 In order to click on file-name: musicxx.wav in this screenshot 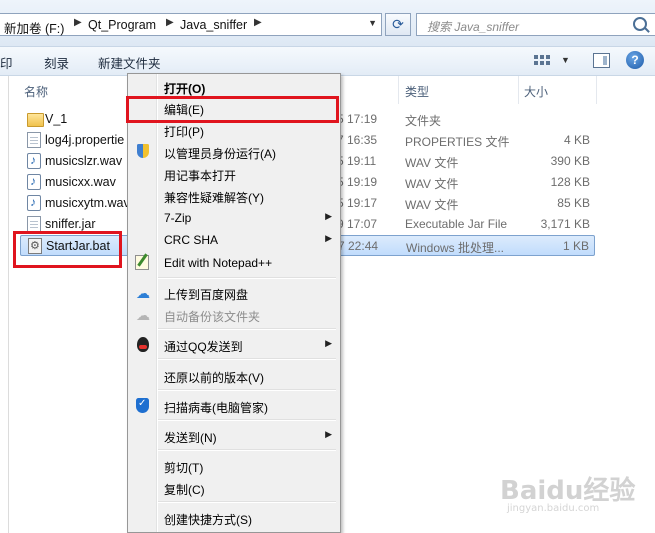, I will do `click(80, 182)`.